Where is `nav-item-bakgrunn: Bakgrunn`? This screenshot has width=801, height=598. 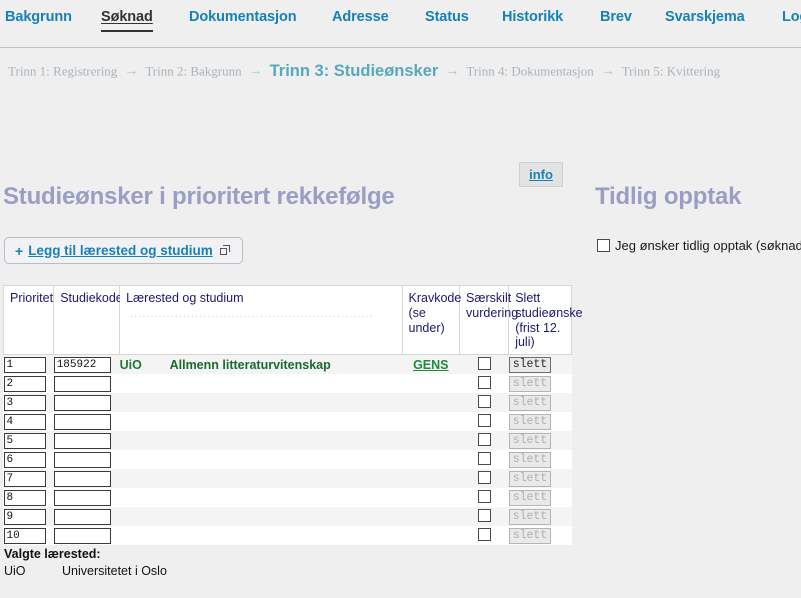 nav-item-bakgrunn: Bakgrunn is located at coordinates (38, 17).